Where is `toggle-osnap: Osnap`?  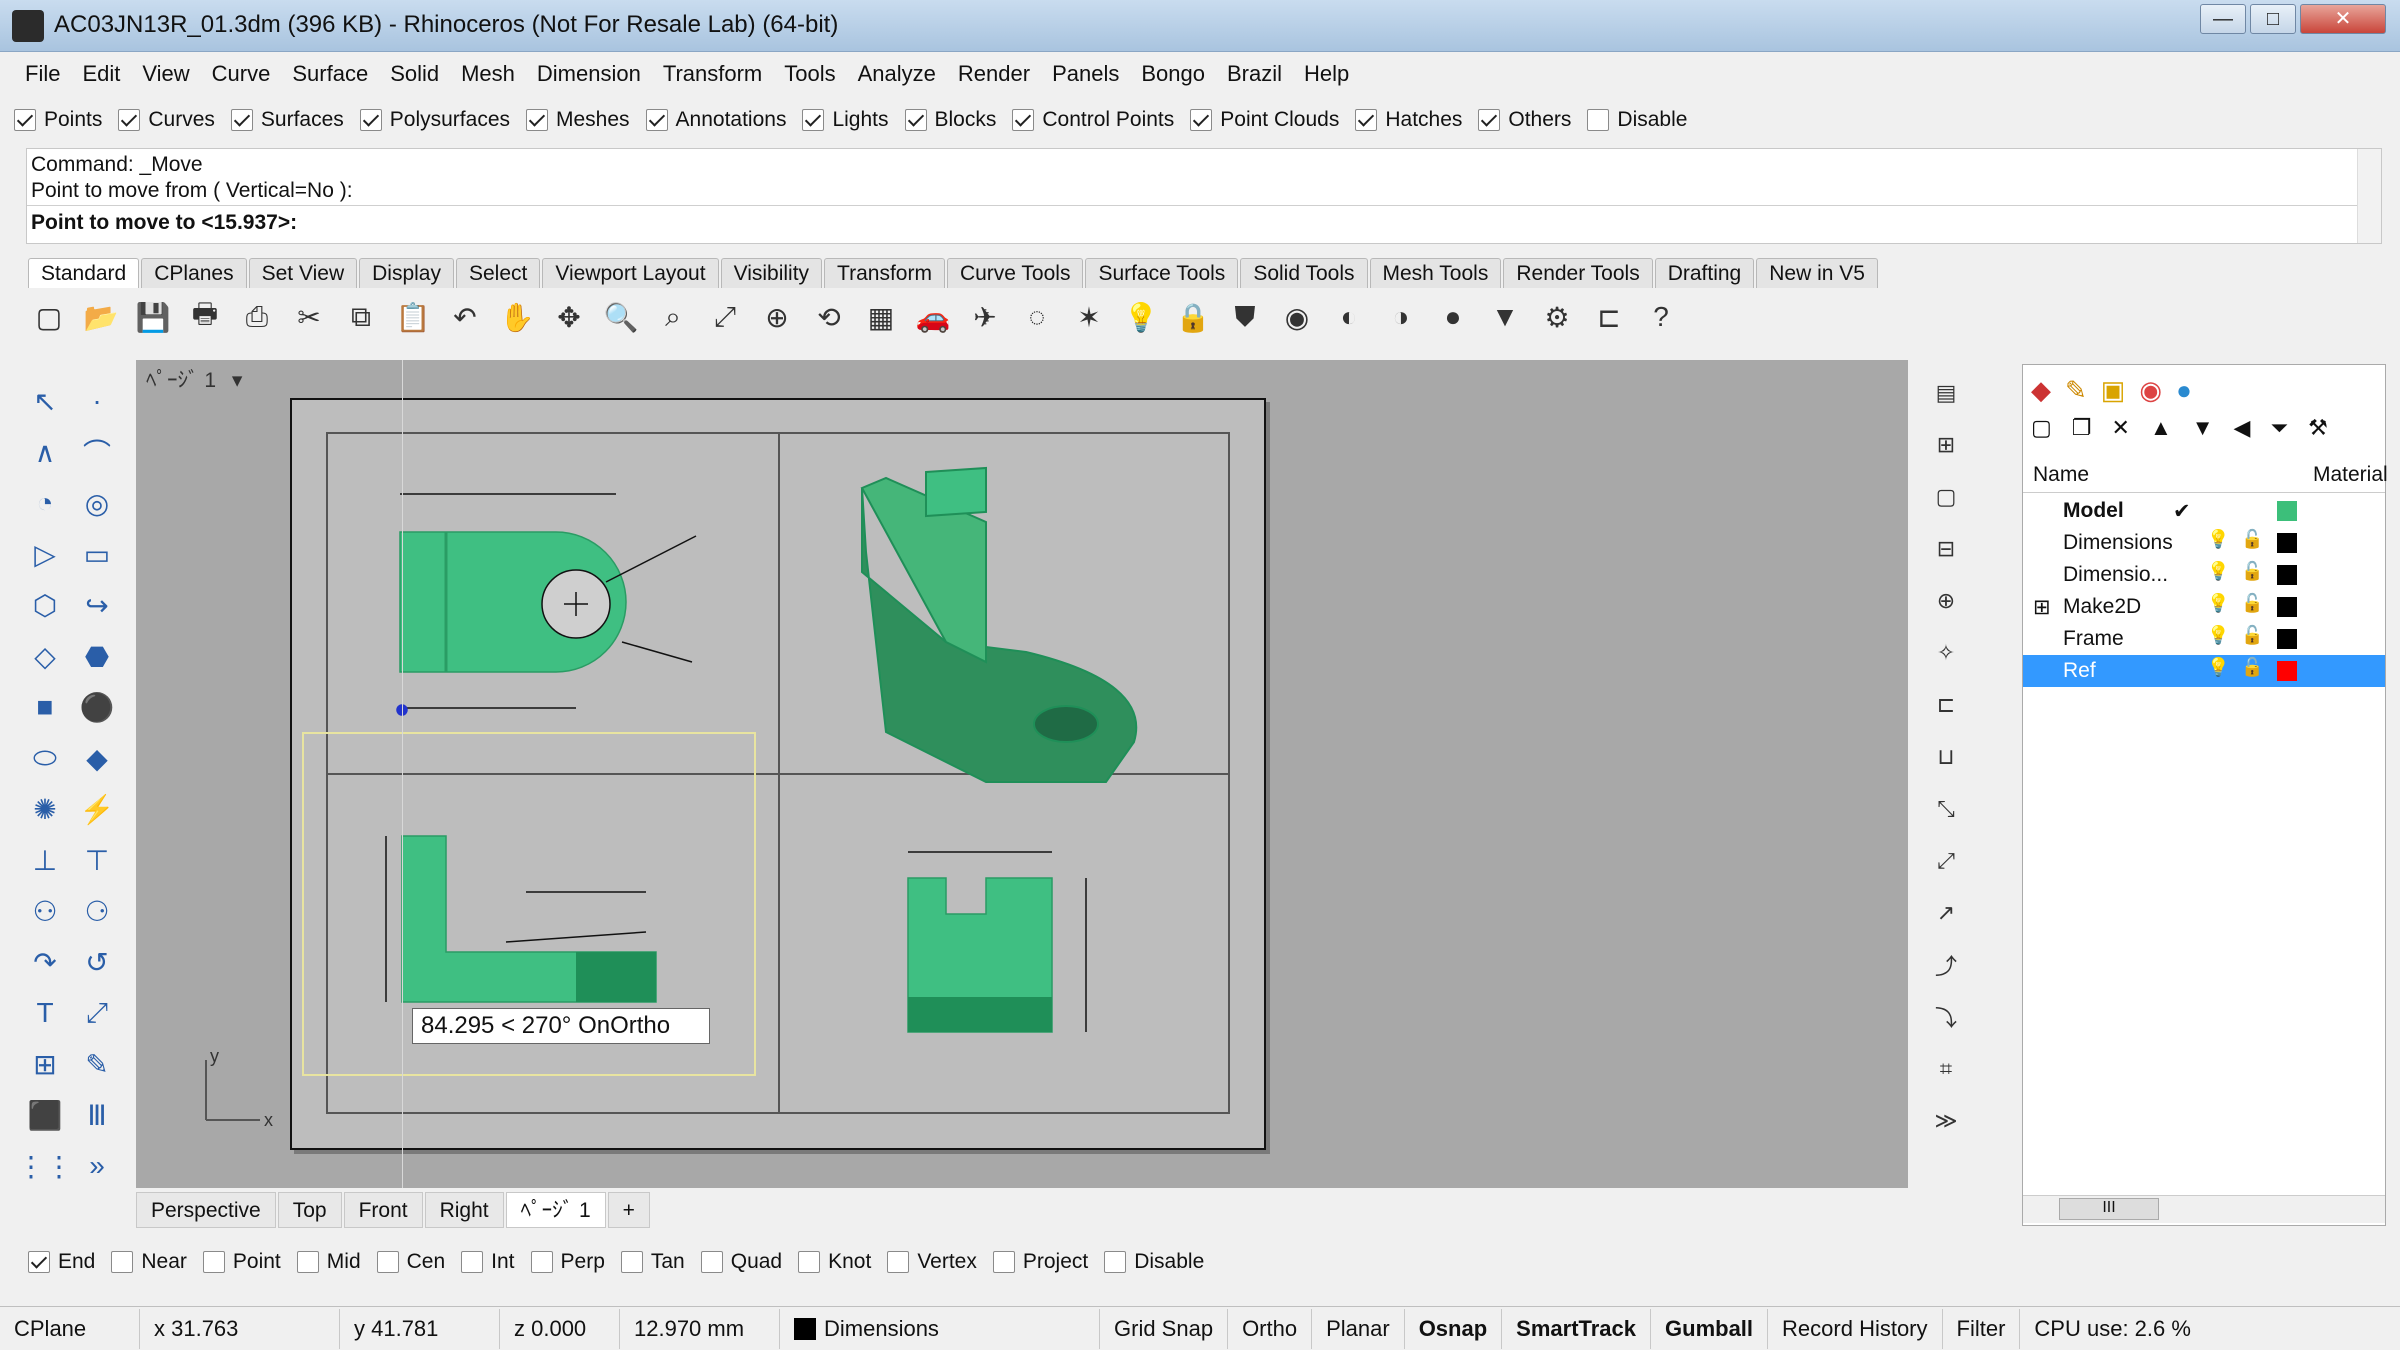
toggle-osnap: Osnap is located at coordinates (1454, 1328).